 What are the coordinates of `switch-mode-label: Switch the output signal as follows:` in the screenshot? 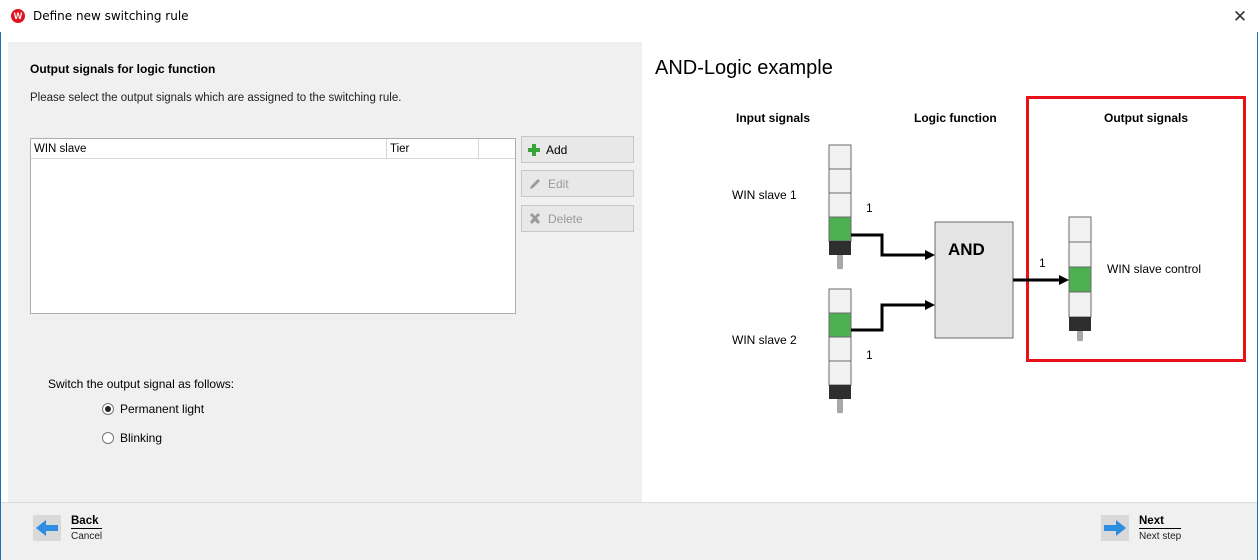 It's located at (141, 384).